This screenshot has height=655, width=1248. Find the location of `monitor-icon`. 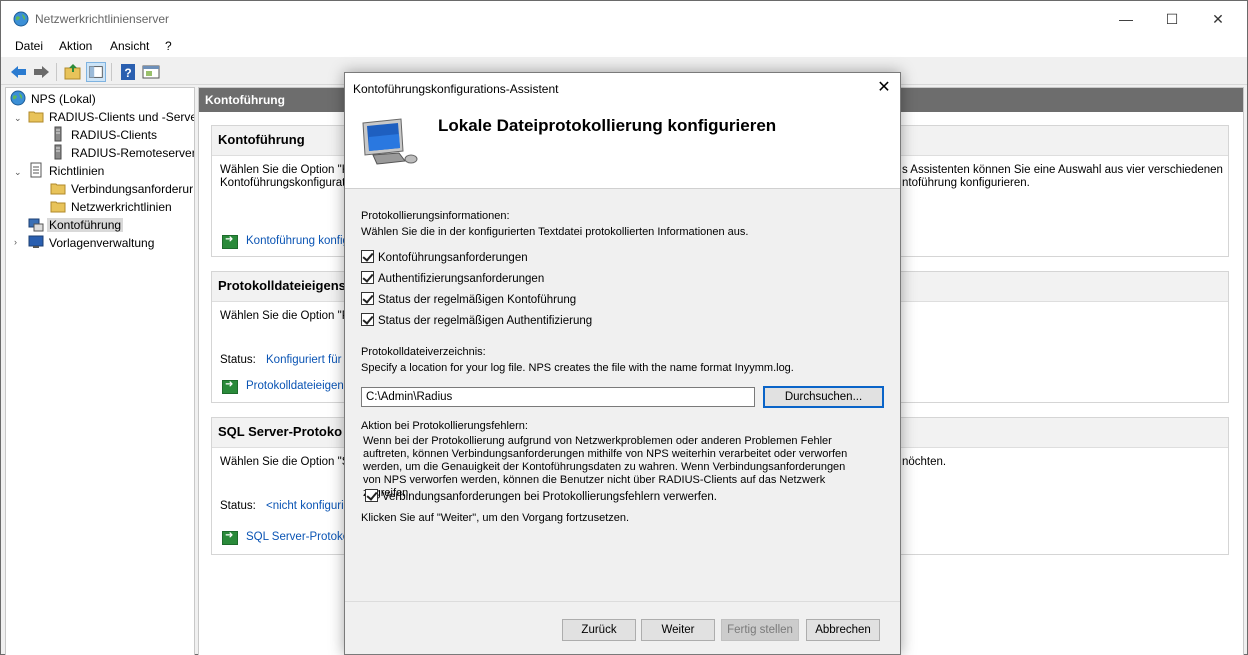

monitor-icon is located at coordinates (36, 241).